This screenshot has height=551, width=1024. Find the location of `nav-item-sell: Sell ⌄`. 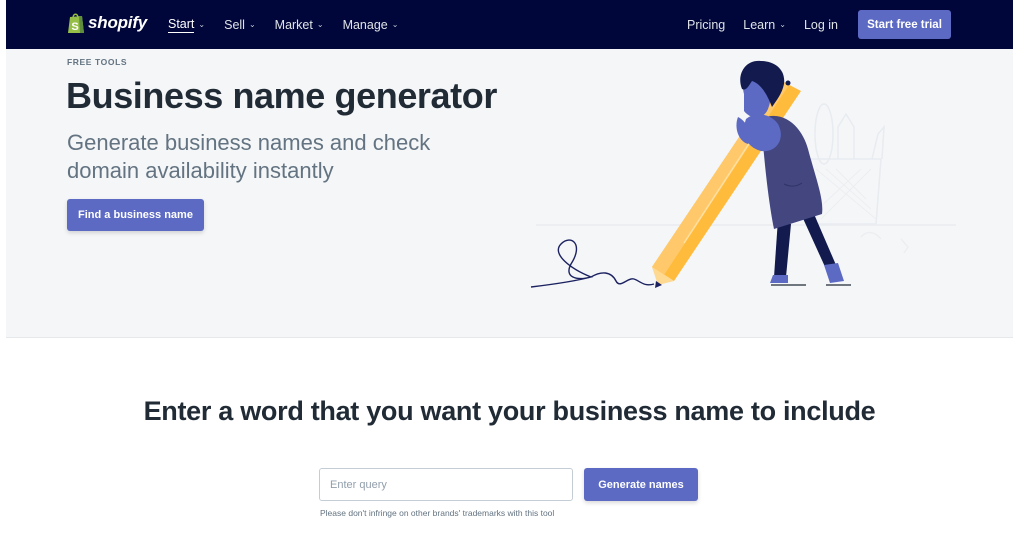

nav-item-sell: Sell ⌄ is located at coordinates (240, 25).